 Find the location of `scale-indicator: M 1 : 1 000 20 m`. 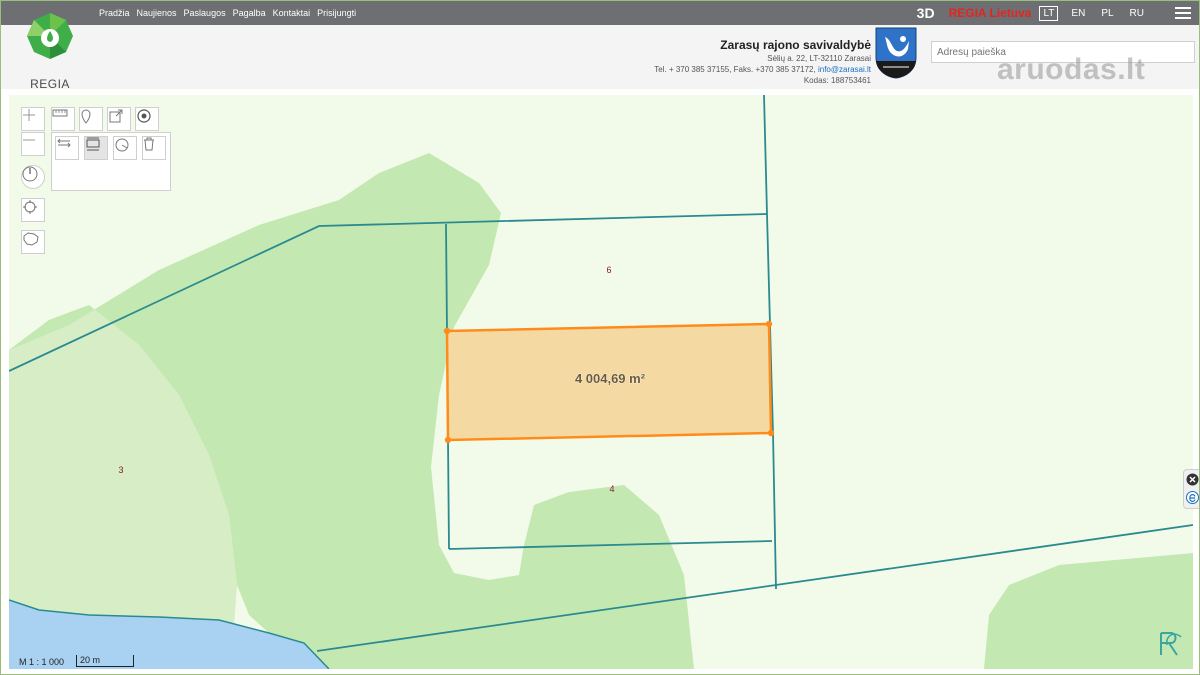

scale-indicator: M 1 : 1 000 20 m is located at coordinates (77, 660).